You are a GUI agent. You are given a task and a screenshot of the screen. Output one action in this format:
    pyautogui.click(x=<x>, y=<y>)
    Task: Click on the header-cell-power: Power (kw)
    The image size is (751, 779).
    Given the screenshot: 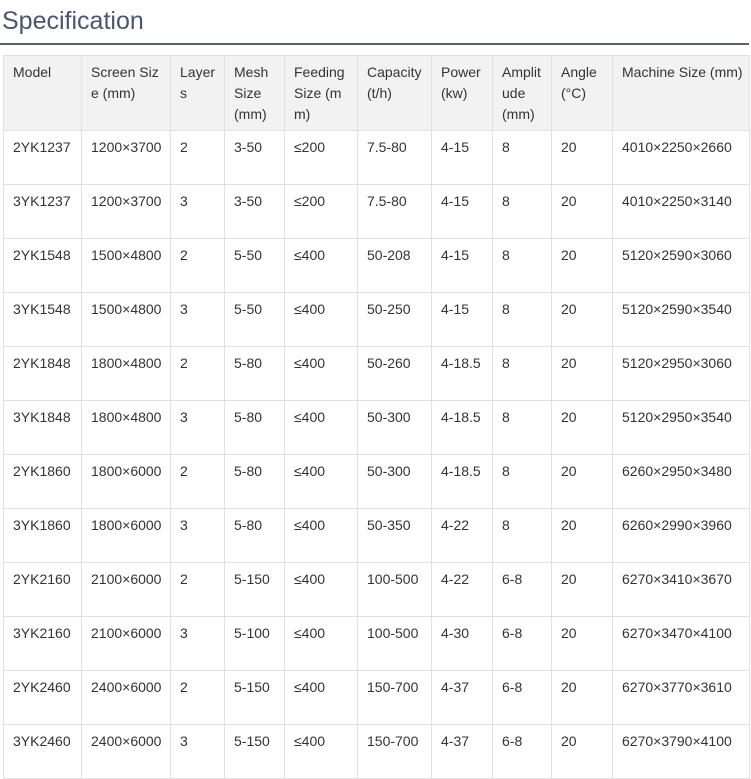 What is the action you would take?
    pyautogui.click(x=462, y=93)
    